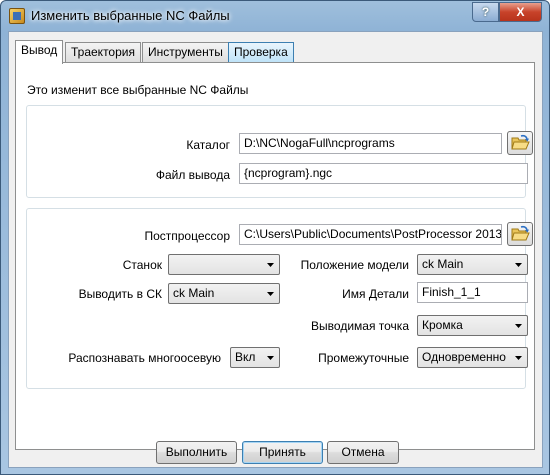 This screenshot has width=550, height=475. What do you see at coordinates (472, 325) in the screenshot?
I see `output-point-select: Кромка` at bounding box center [472, 325].